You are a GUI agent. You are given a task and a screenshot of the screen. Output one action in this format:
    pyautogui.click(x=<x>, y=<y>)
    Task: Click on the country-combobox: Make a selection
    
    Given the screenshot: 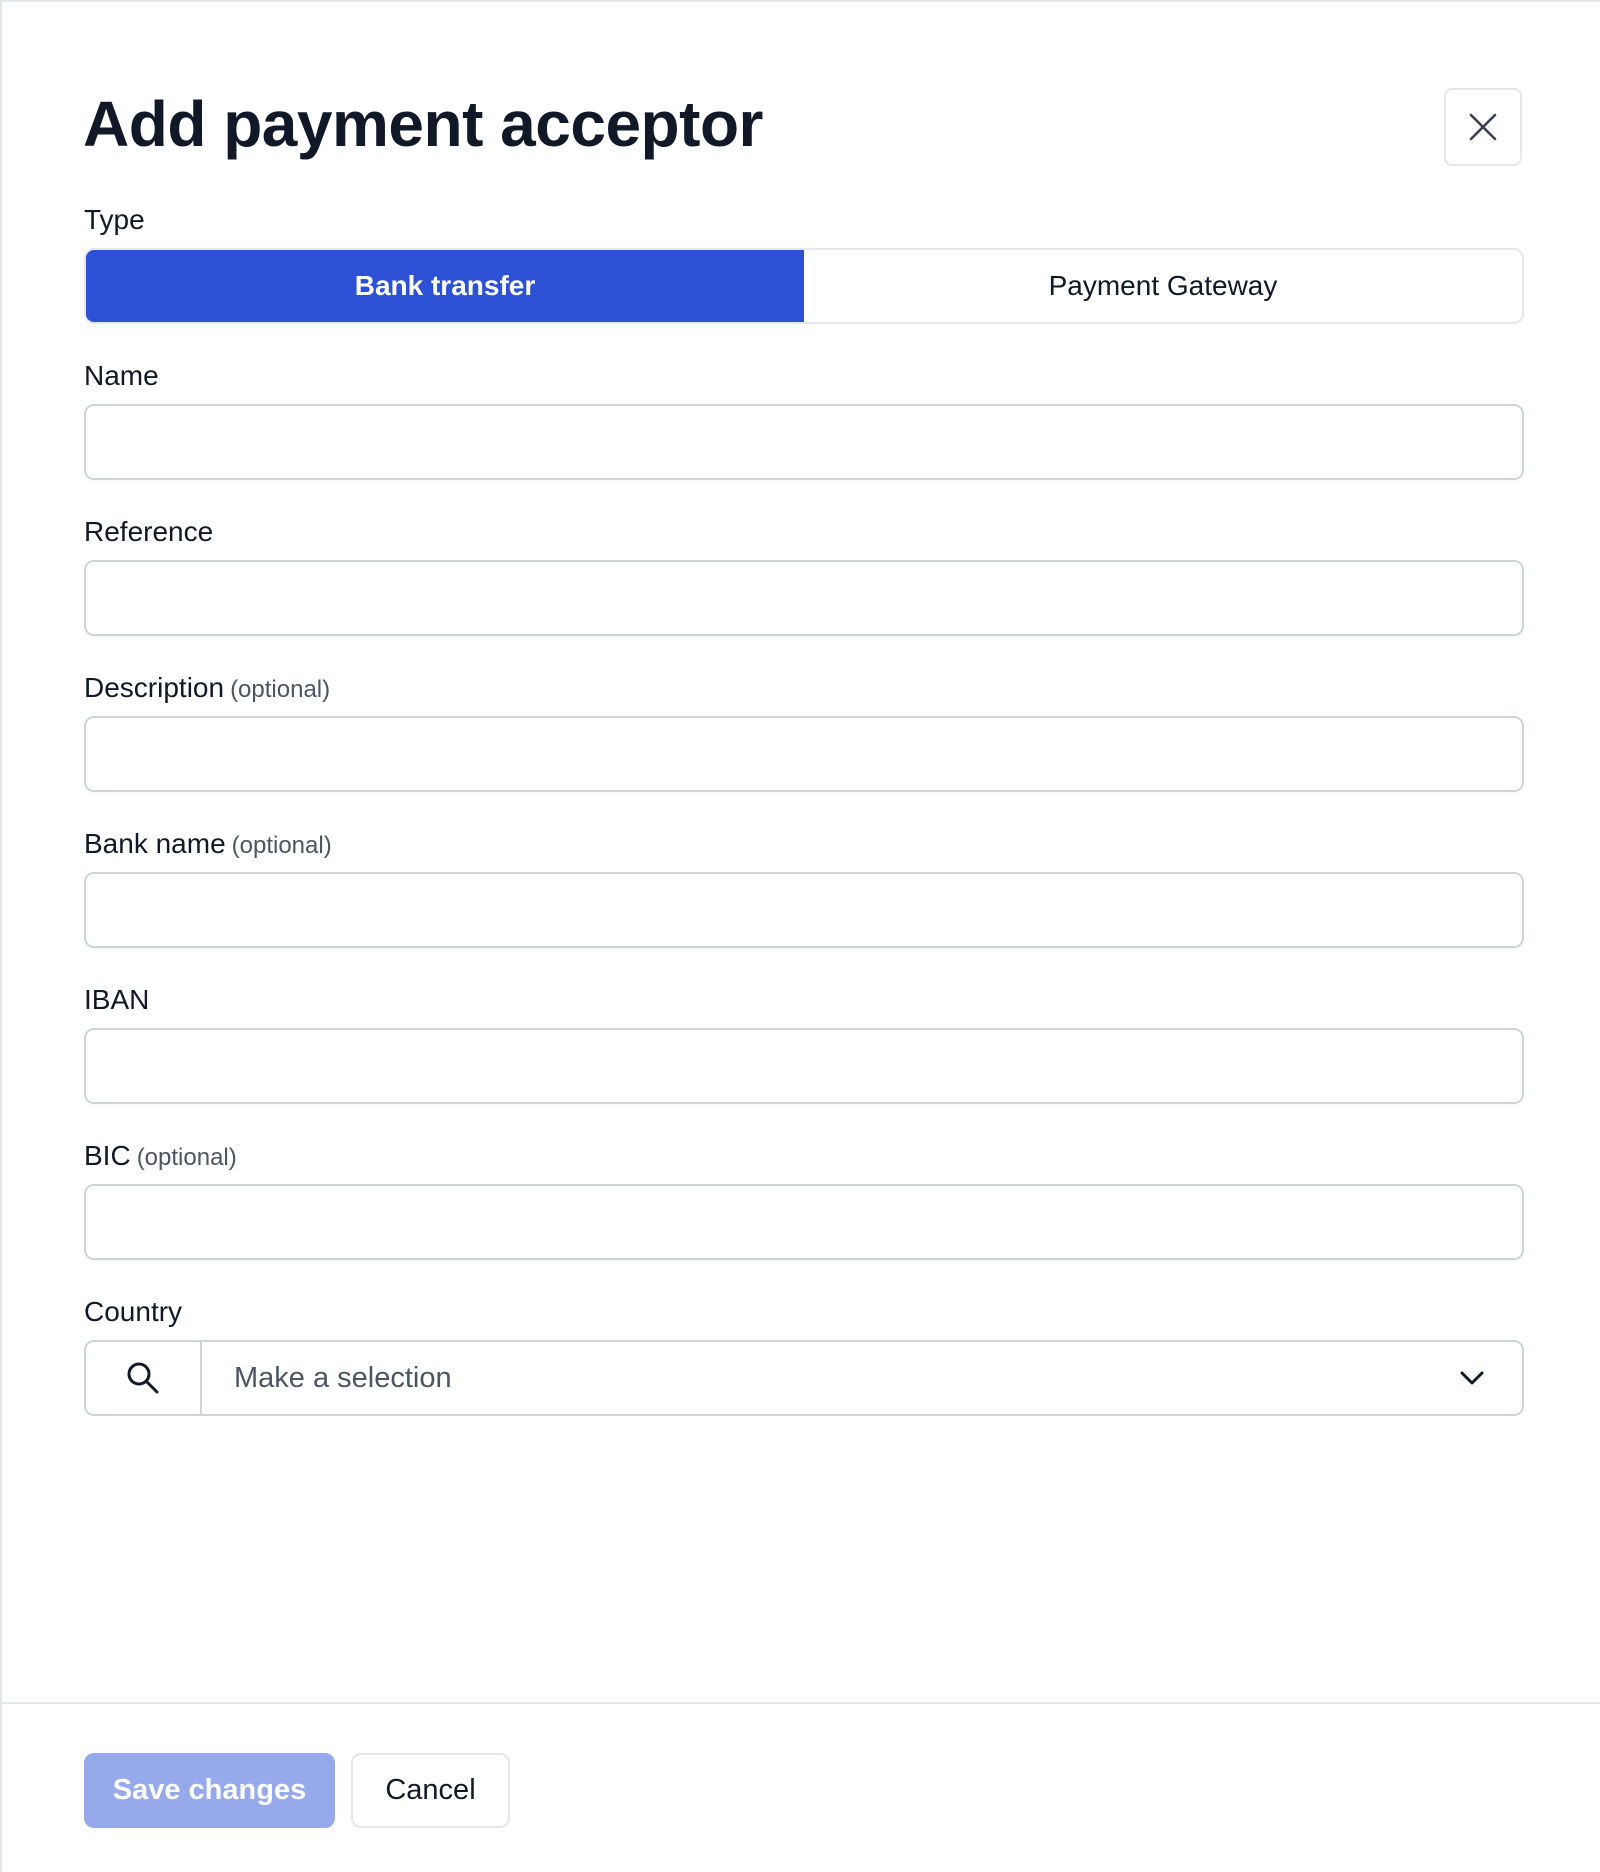 What is the action you would take?
    pyautogui.click(x=804, y=1378)
    